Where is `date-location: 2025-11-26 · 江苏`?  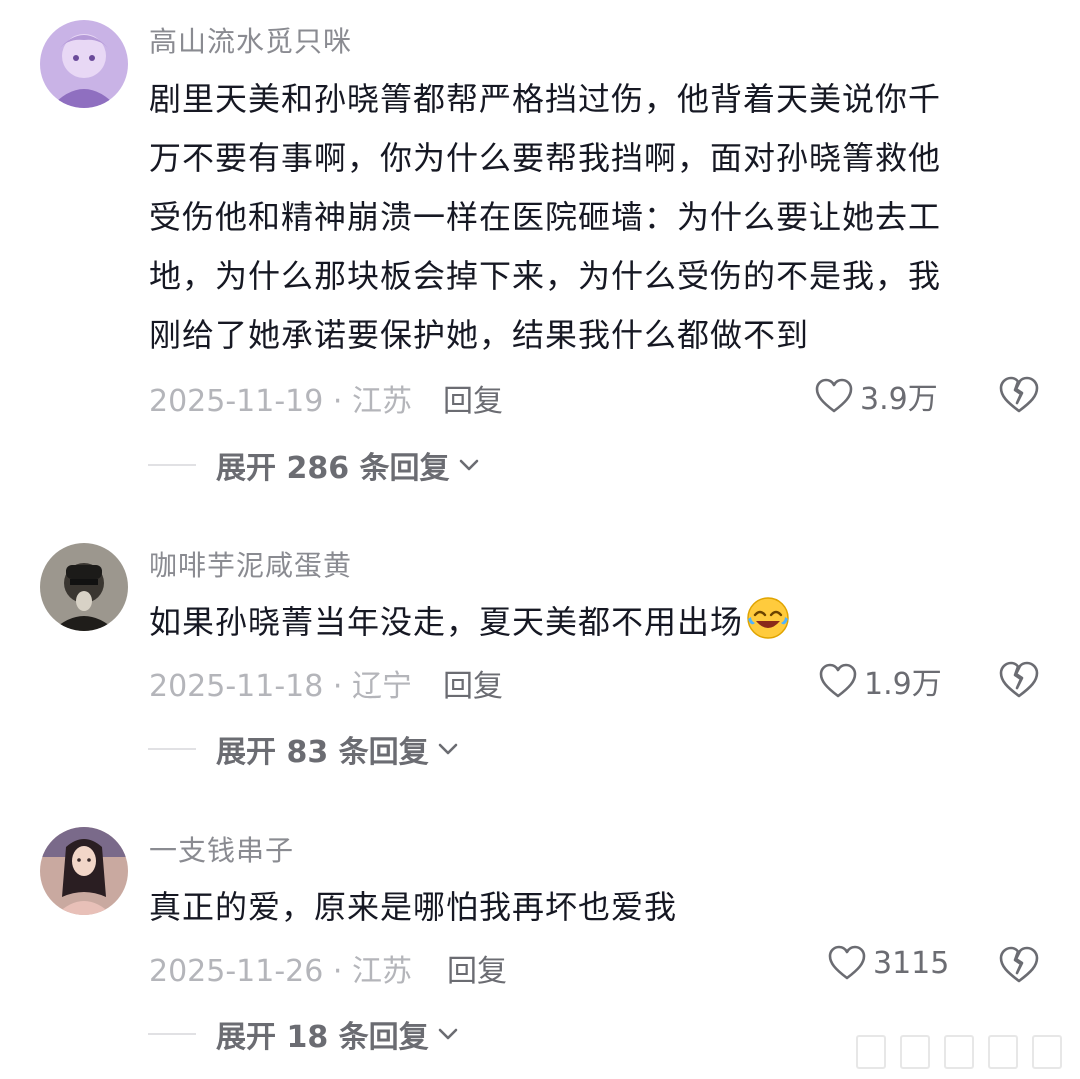 date-location: 2025-11-26 · 江苏 is located at coordinates (280, 971).